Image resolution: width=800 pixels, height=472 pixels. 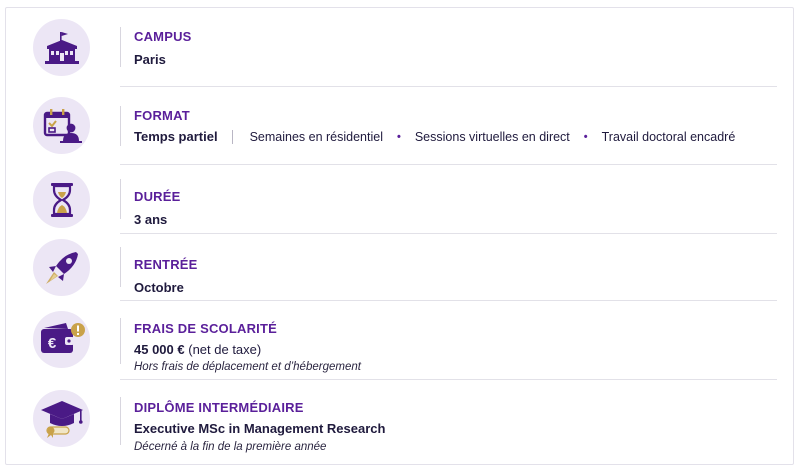 I want to click on format-label: FORMAT, so click(x=162, y=115).